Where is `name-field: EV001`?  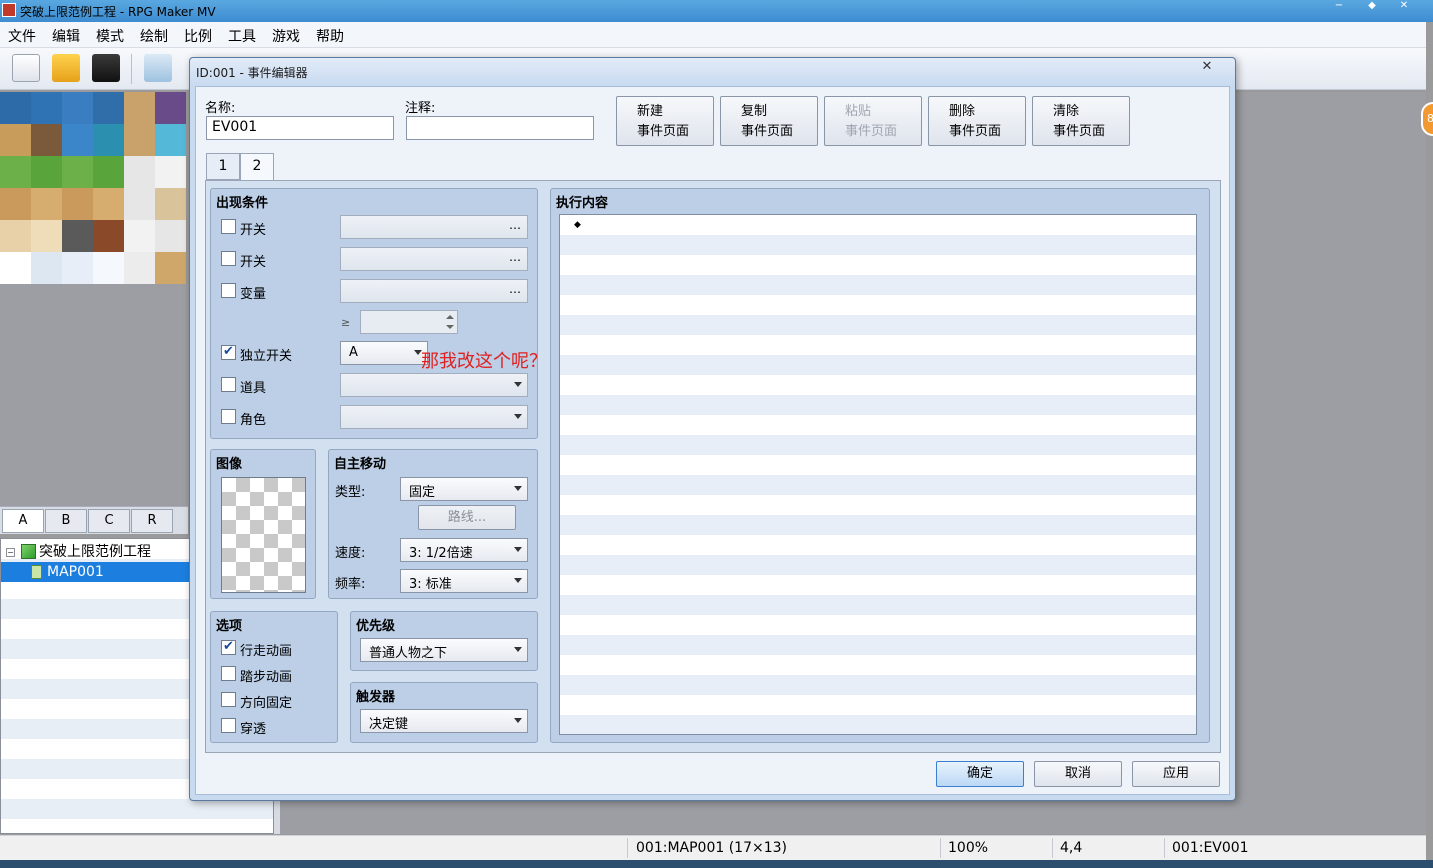 name-field: EV001 is located at coordinates (300, 128).